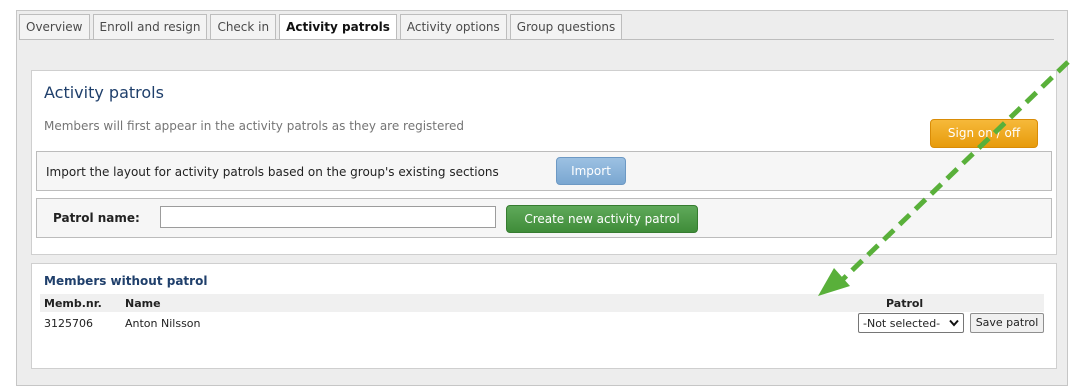 The image size is (1075, 386). I want to click on tab-overview: Overview, so click(54, 26).